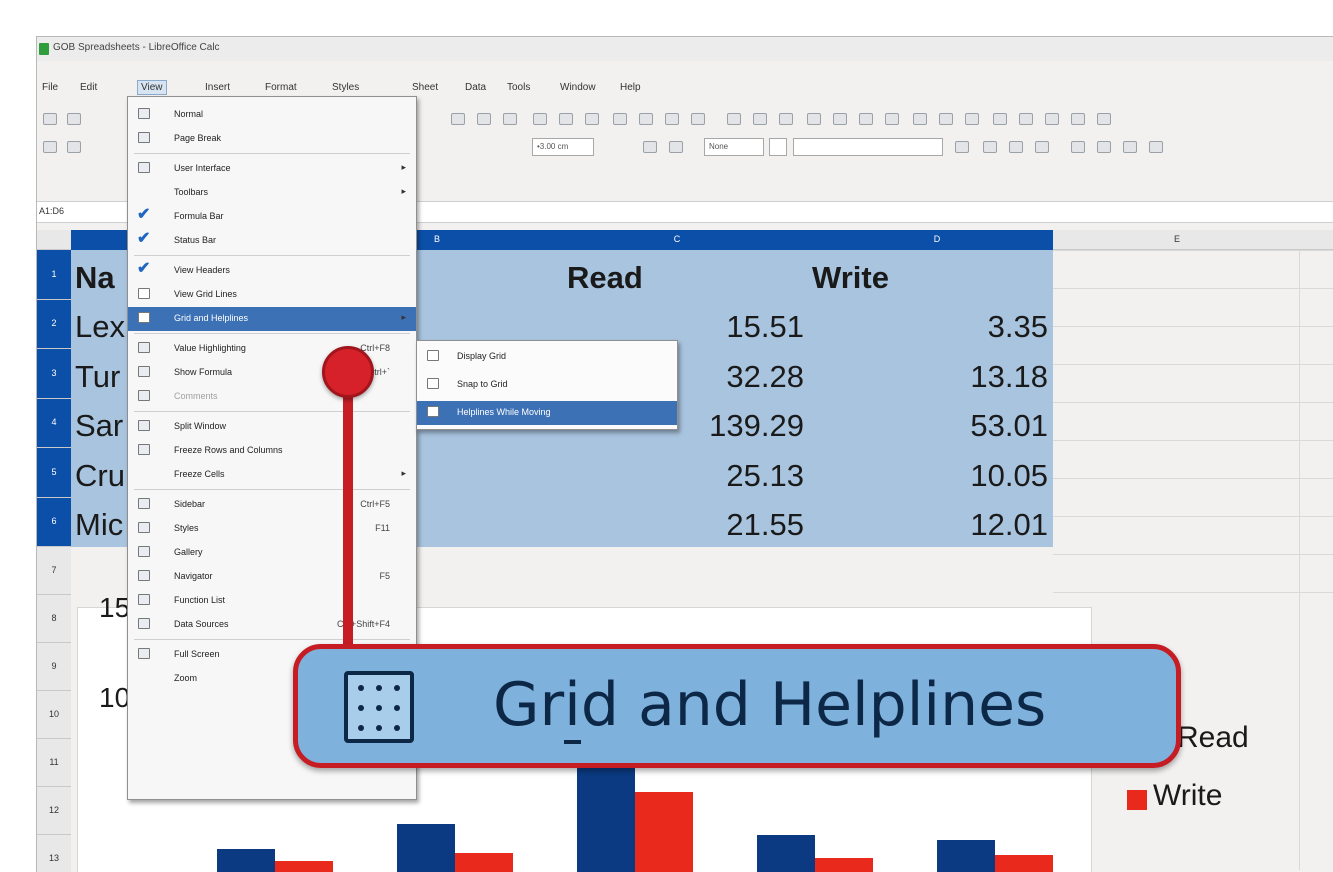 Image resolution: width=1333 pixels, height=872 pixels. Describe the element at coordinates (99, 525) in the screenshot. I see `name-cell: Mic` at that location.